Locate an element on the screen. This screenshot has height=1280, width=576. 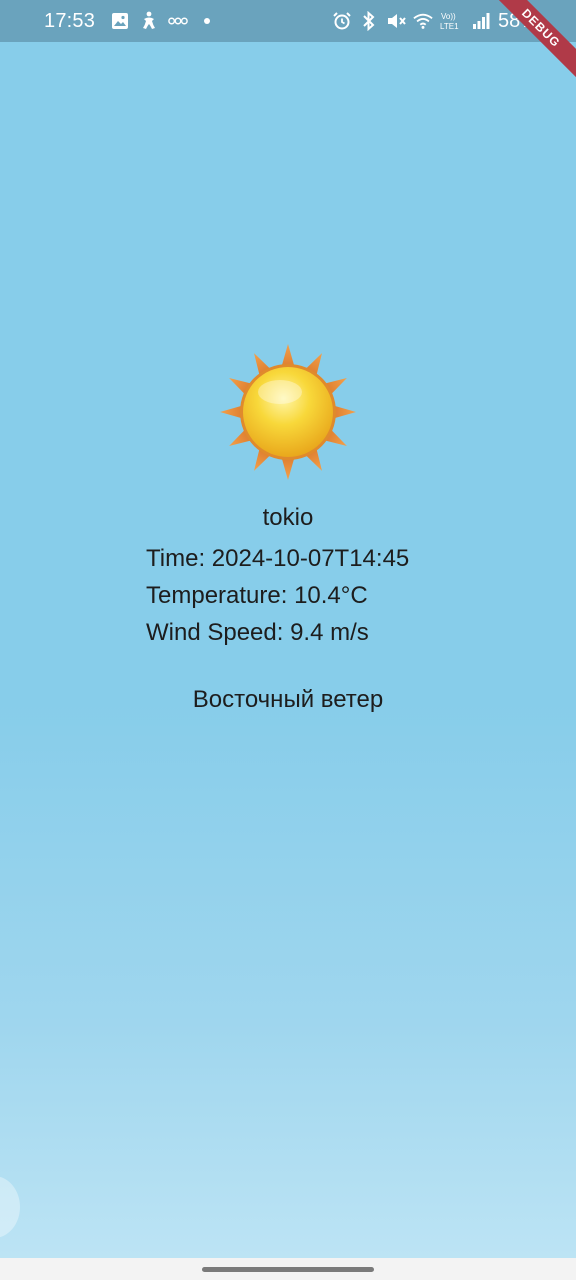
home-indicator is located at coordinates (288, 1269).